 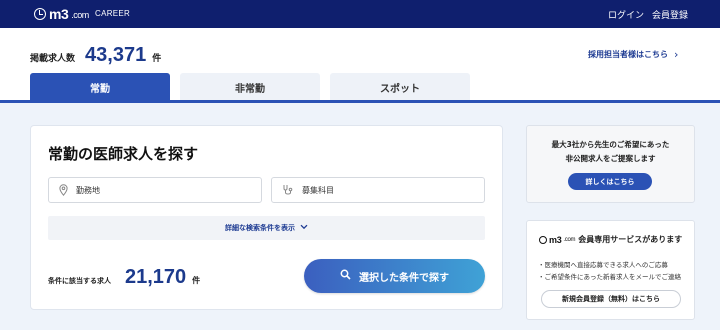 I want to click on specialty-field: 募集科目, so click(x=378, y=190).